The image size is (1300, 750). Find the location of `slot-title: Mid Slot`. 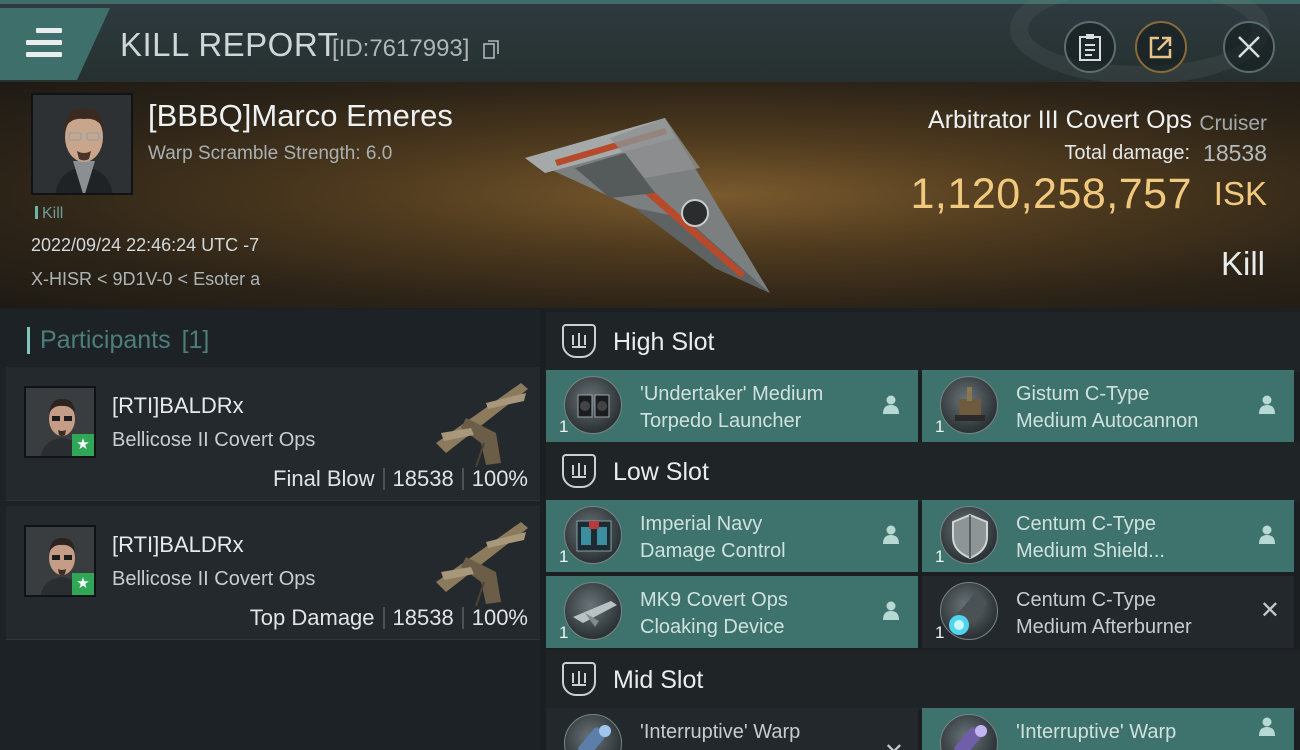

slot-title: Mid Slot is located at coordinates (658, 680).